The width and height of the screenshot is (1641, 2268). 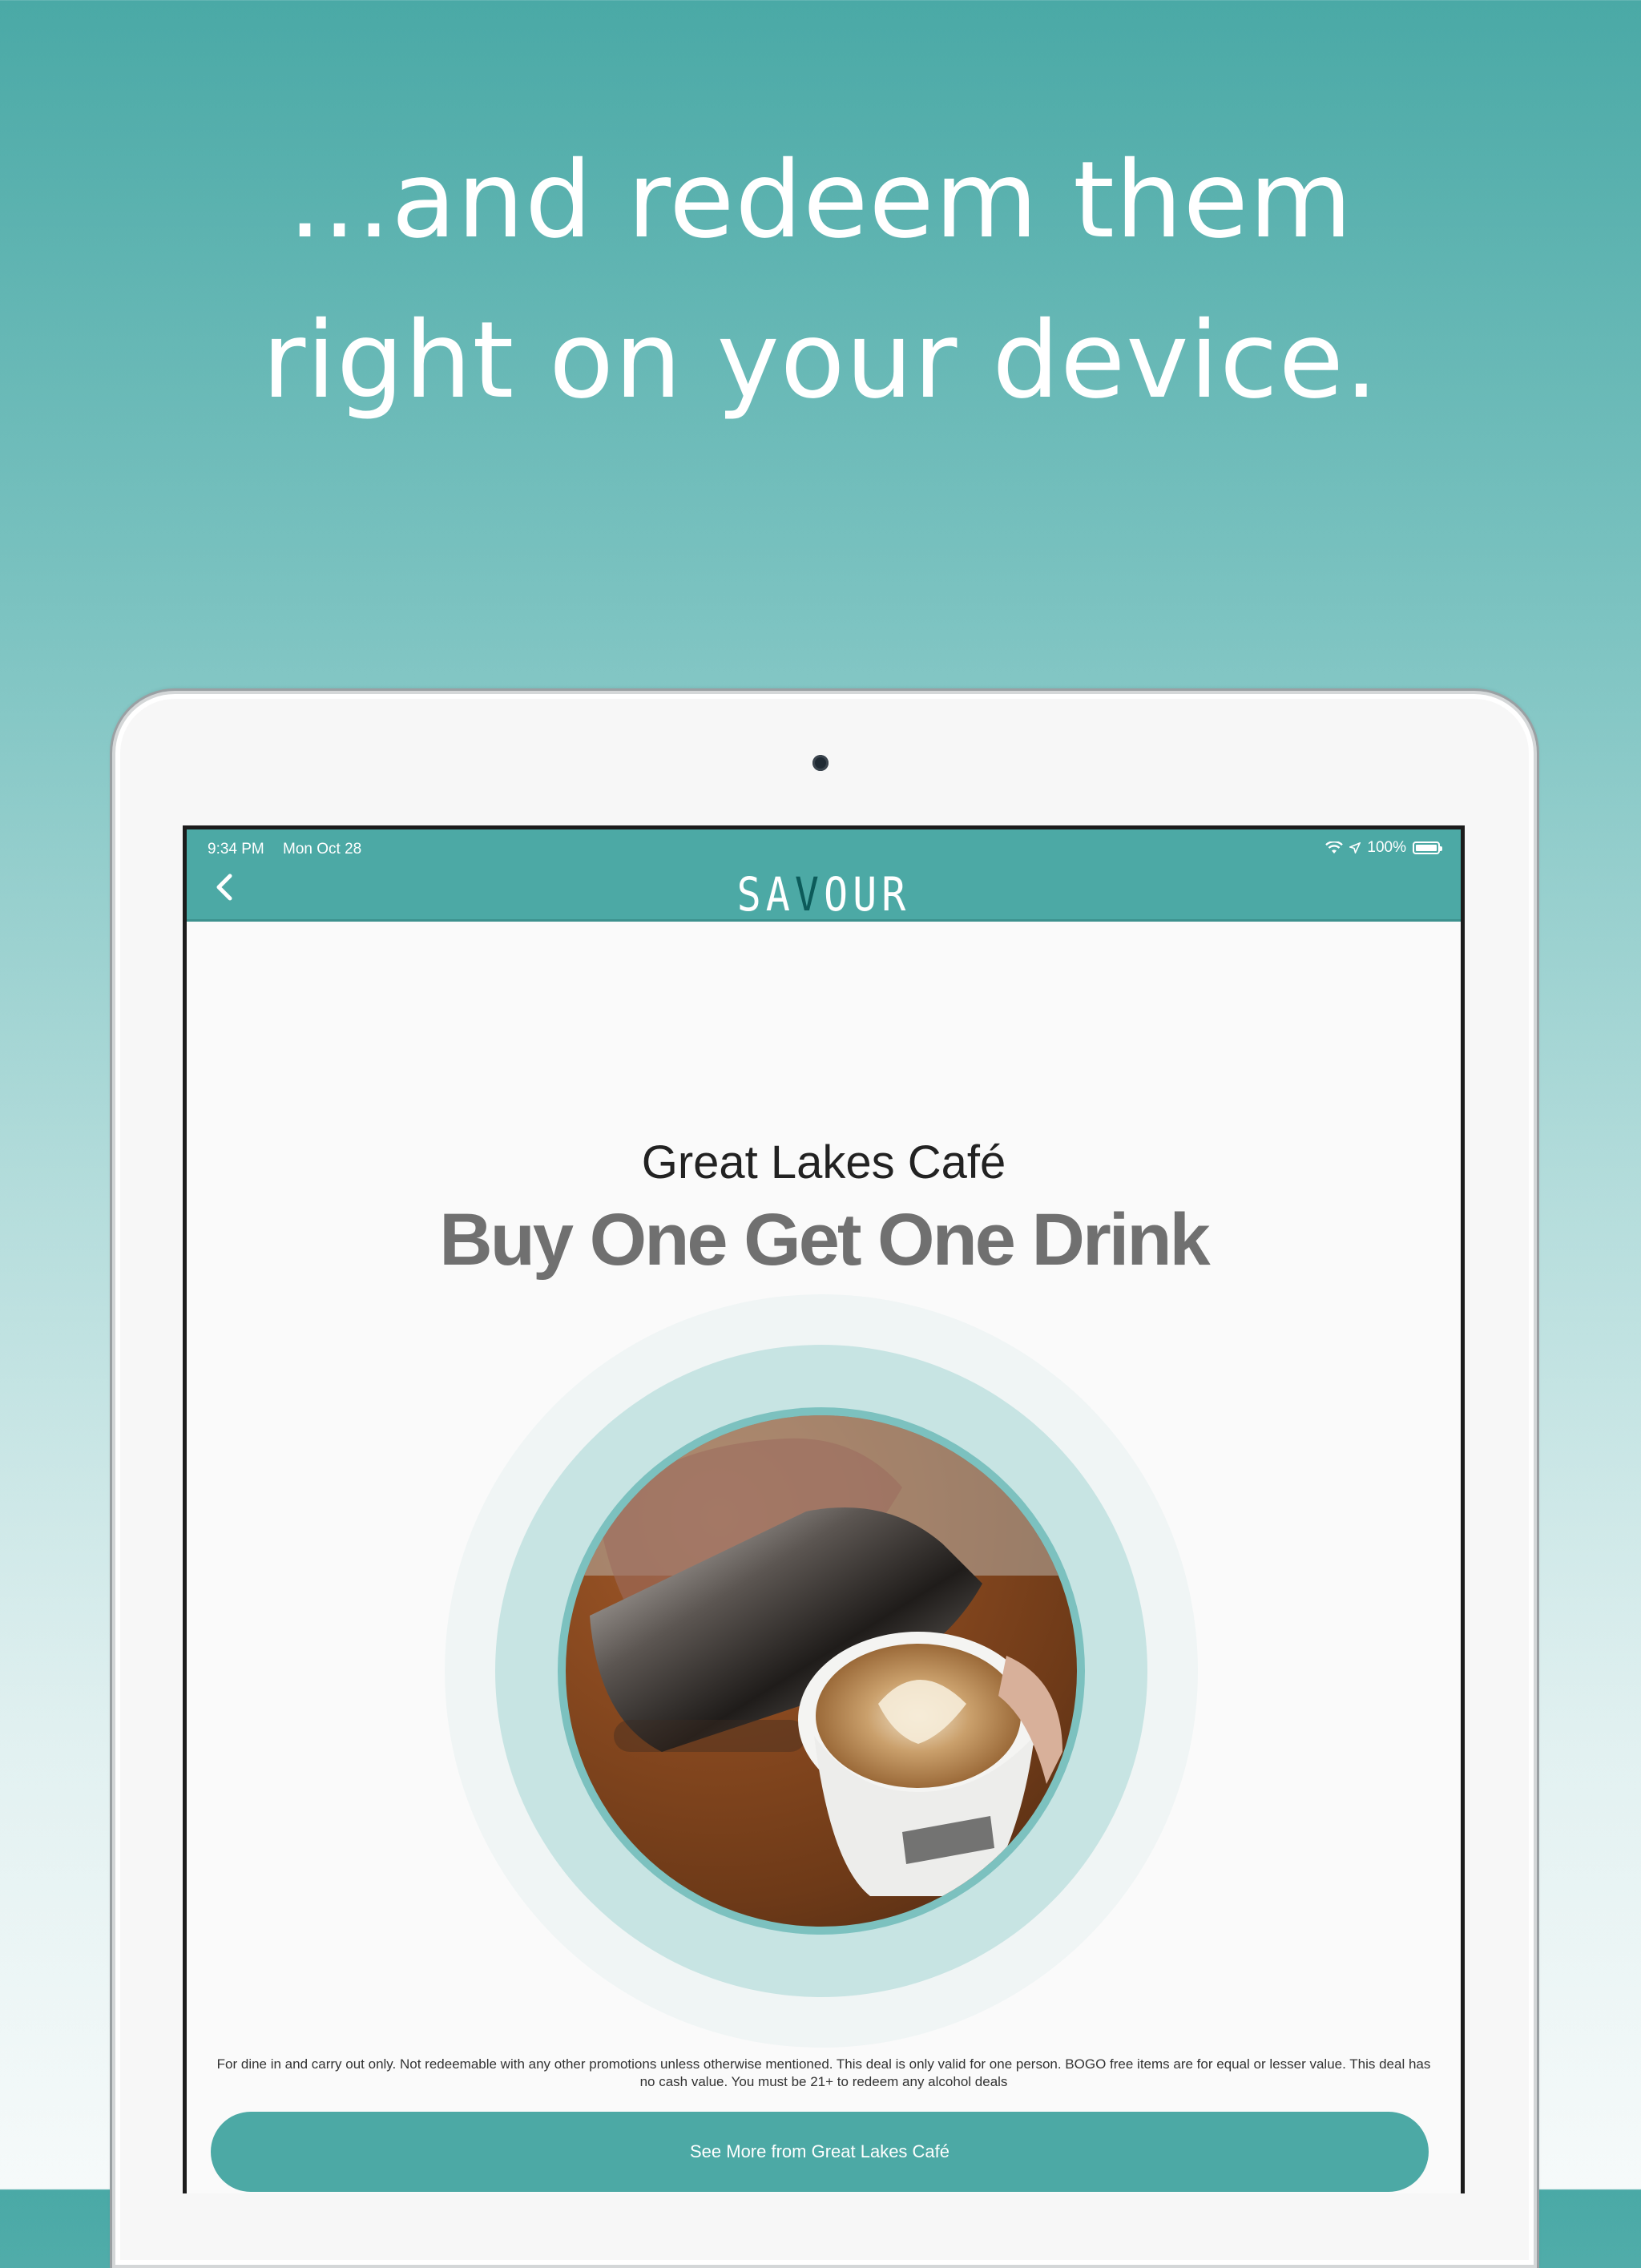 I want to click on marketing-headline: ...and redeem them right on your device., so click(x=820, y=280).